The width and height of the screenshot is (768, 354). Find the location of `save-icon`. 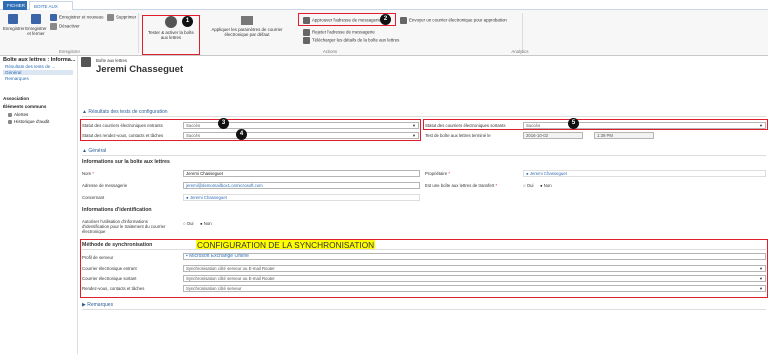

save-icon is located at coordinates (13, 19).